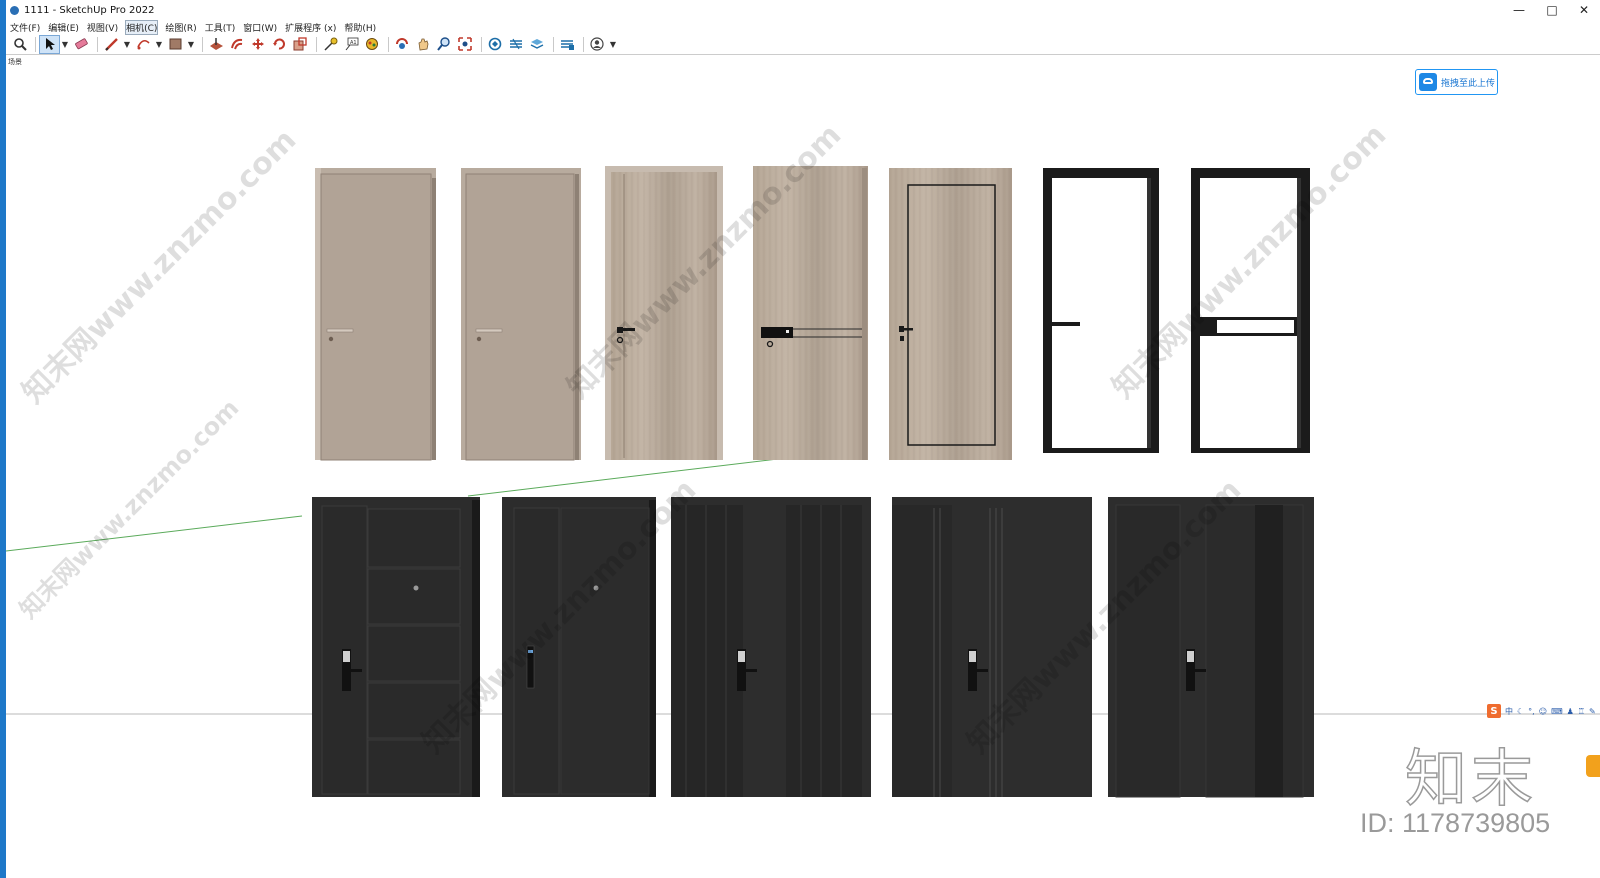  I want to click on svg-text: A1, so click(353, 43).